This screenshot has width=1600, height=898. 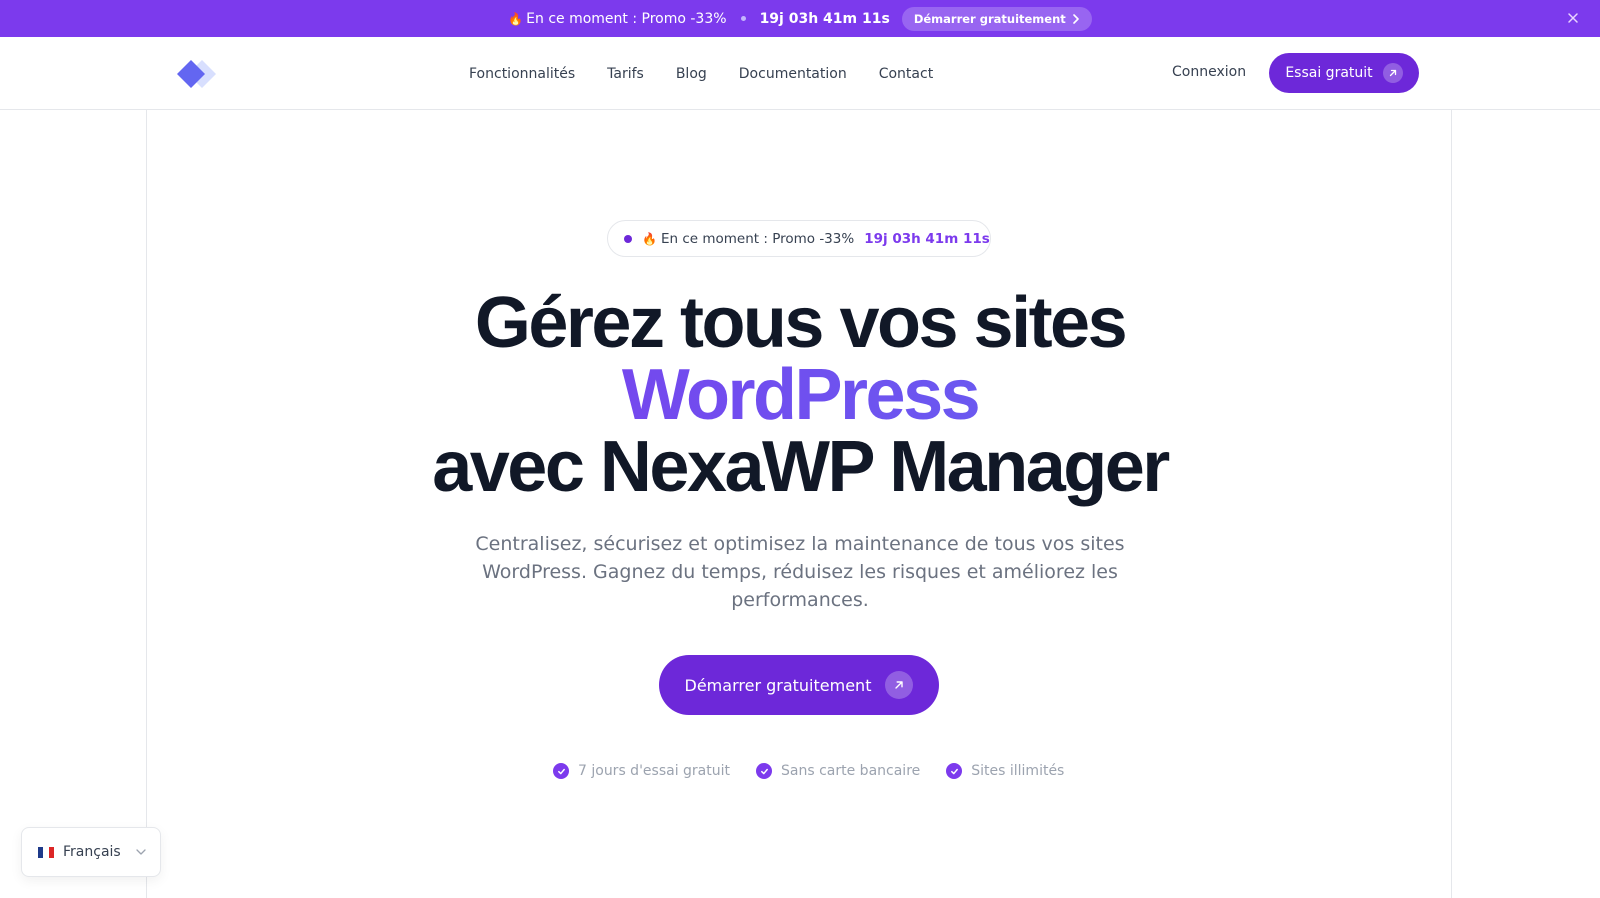 I want to click on language-switcher: Français, so click(x=91, y=852).